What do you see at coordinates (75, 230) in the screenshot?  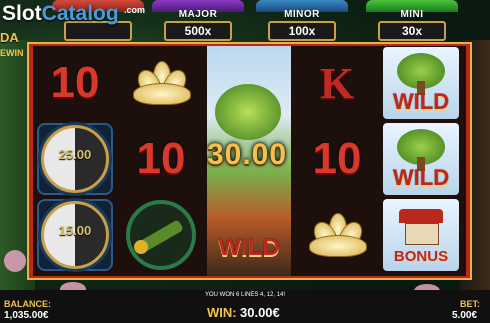 I see `coin-value: 15.00` at bounding box center [75, 230].